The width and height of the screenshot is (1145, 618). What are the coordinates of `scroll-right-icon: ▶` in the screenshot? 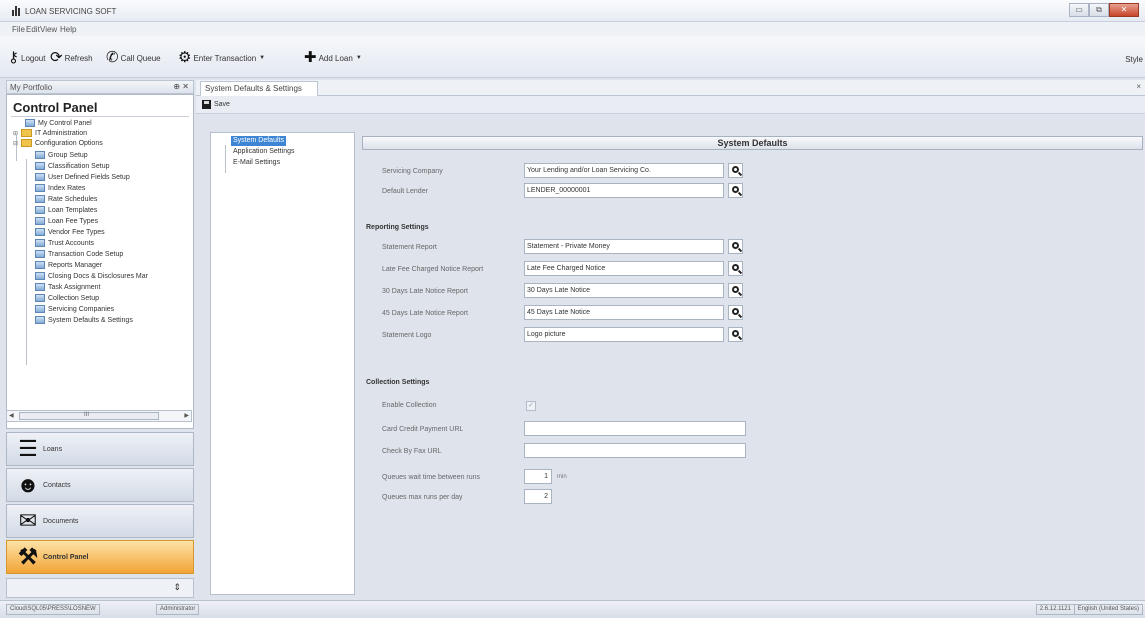 It's located at (186, 415).